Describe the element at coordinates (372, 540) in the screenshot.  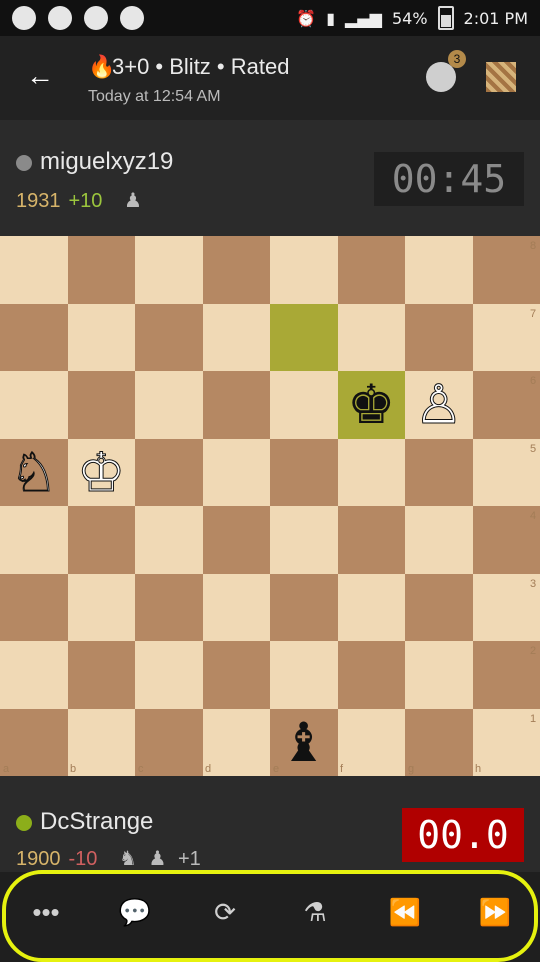
I see `square-f4` at that location.